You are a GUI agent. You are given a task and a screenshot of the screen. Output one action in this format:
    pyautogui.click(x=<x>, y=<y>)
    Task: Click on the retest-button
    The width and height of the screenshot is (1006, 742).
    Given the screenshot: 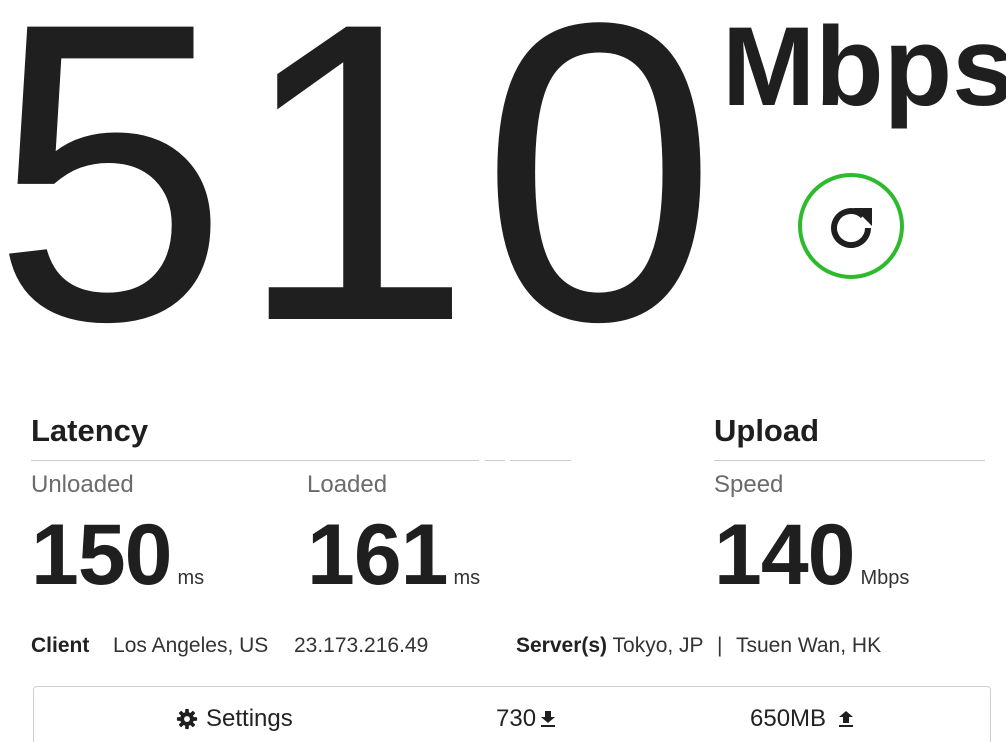 What is the action you would take?
    pyautogui.click(x=851, y=226)
    